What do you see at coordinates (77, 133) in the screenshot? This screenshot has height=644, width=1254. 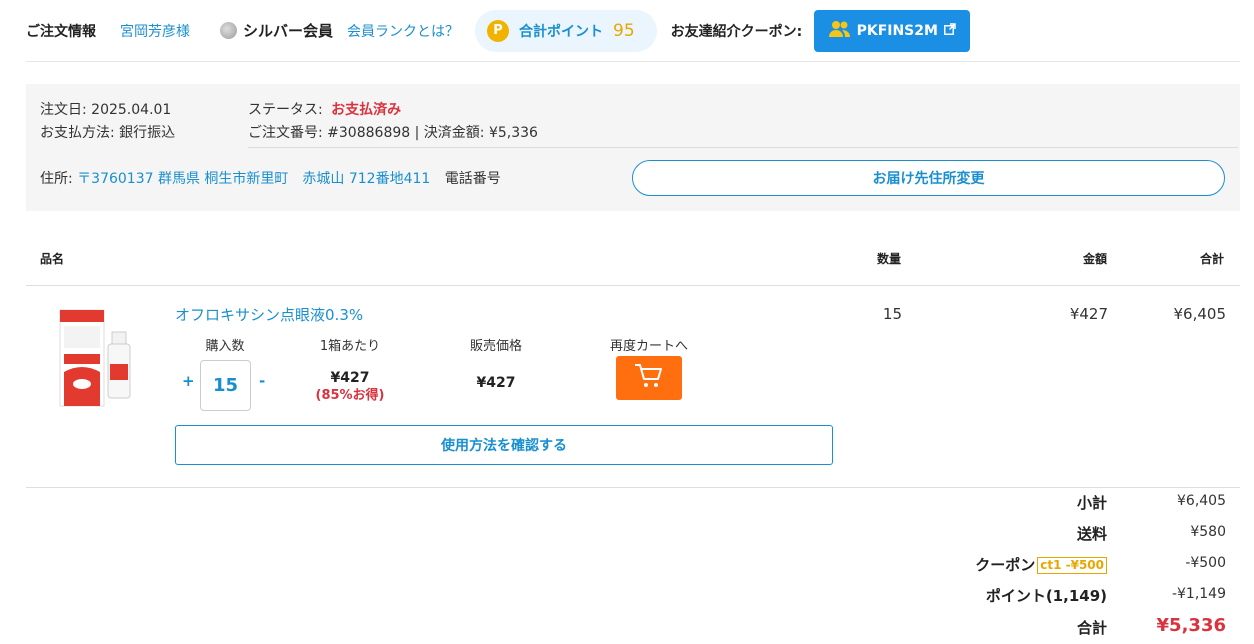 I see `payment-method-label: お支払方法:` at bounding box center [77, 133].